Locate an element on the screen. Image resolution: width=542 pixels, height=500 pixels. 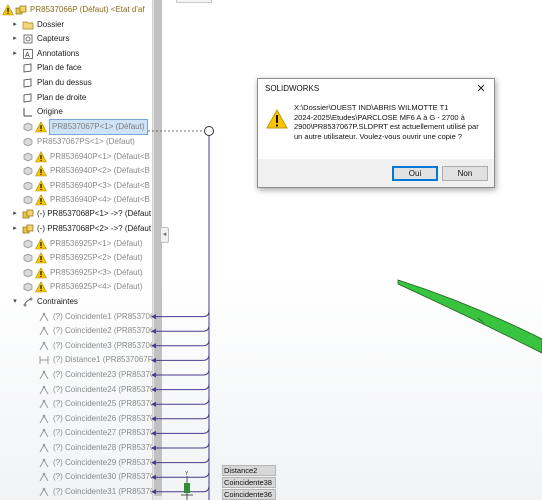
tree-item-component: PR8536940P<3> (Défaut<B is located at coordinates (76, 186).